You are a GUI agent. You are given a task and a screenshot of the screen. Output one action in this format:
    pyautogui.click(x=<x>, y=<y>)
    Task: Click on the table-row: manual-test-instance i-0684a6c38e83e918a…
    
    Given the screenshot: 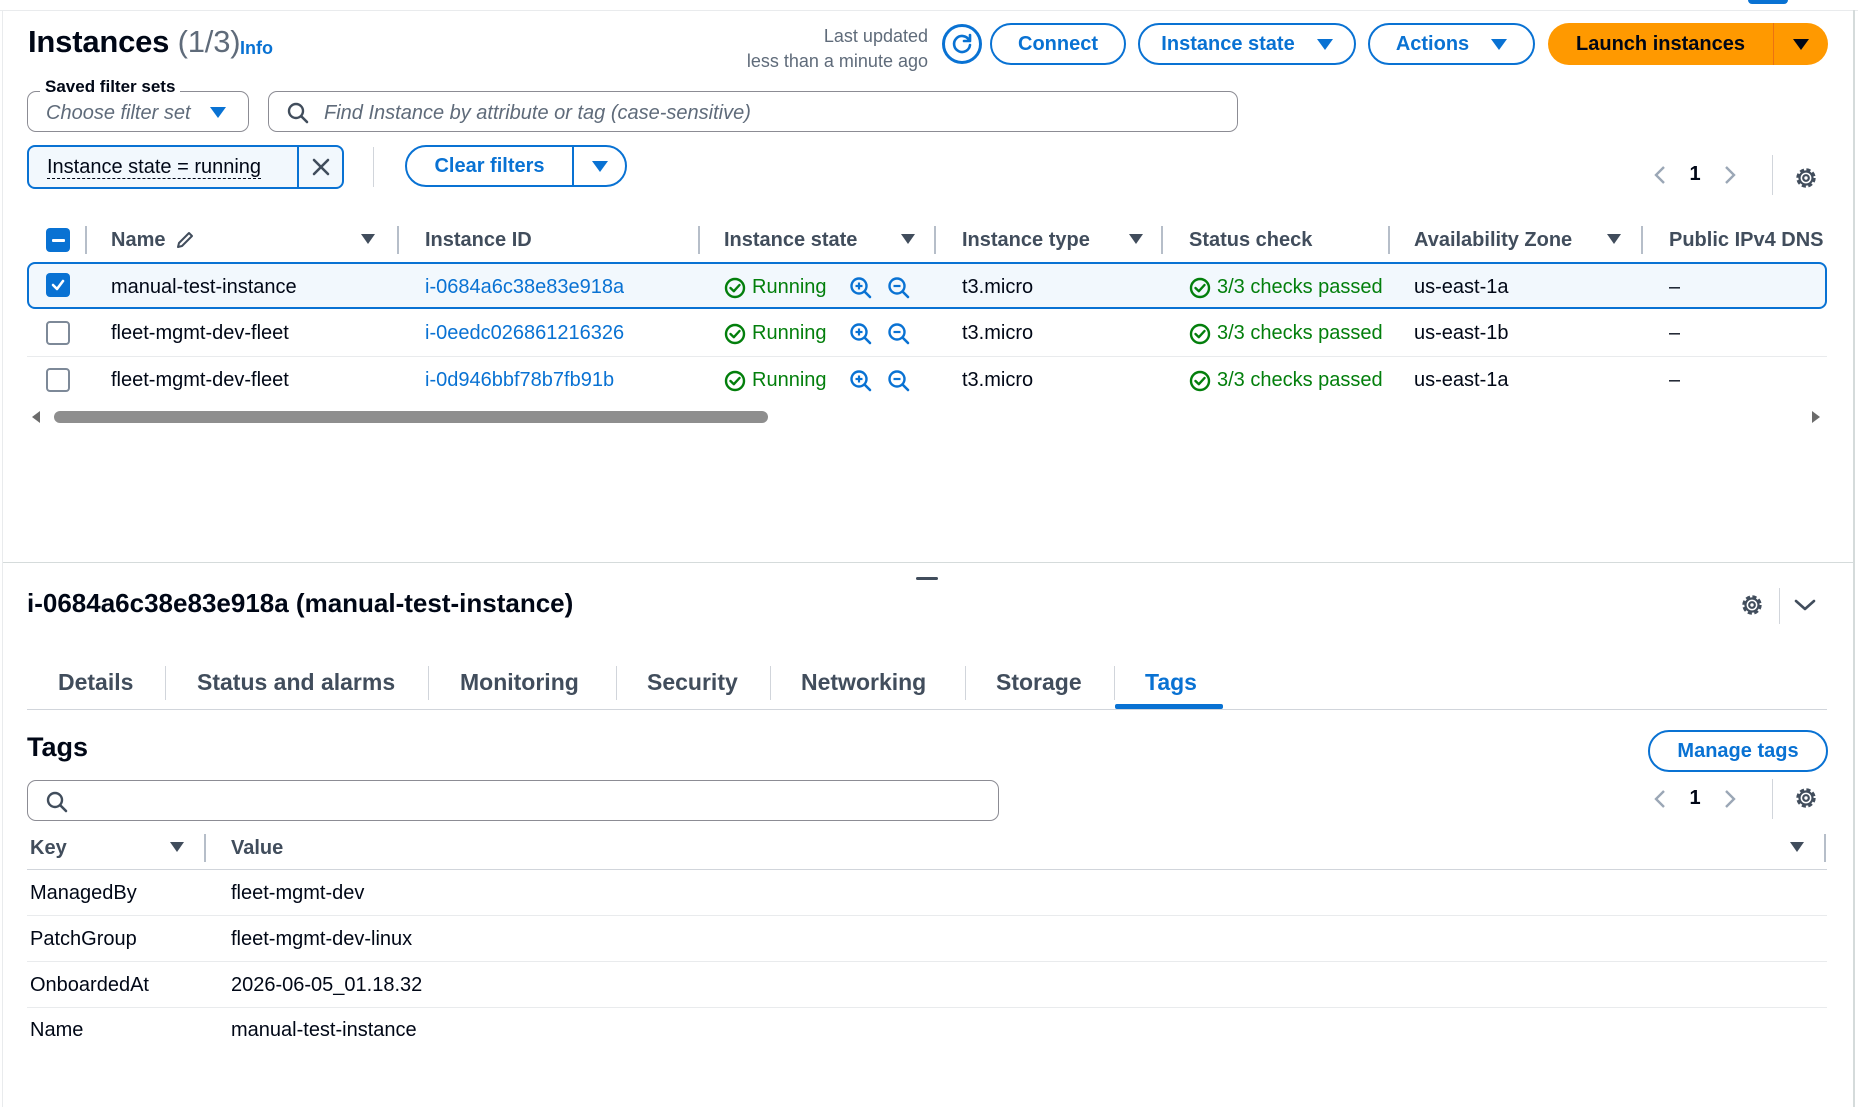 What is the action you would take?
    pyautogui.click(x=927, y=285)
    